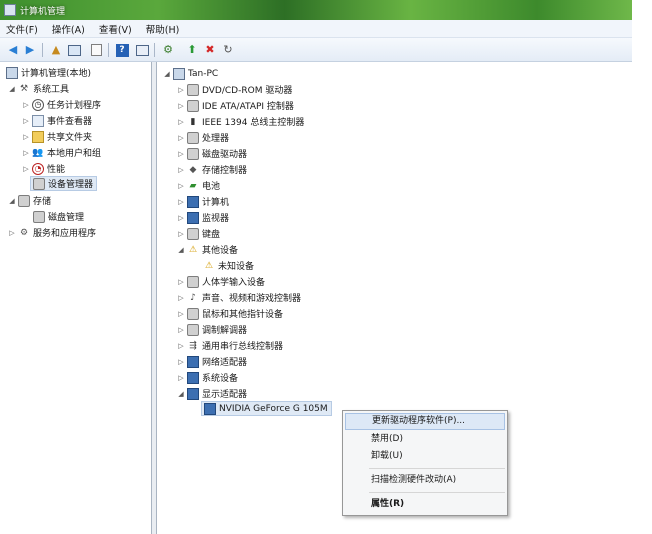 This screenshot has width=652, height=534. Describe the element at coordinates (228, 50) in the screenshot. I see `disable-device-icon: ↻` at that location.